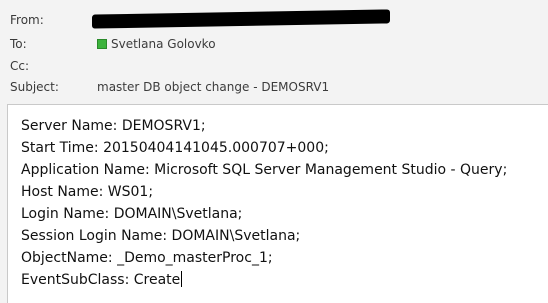 Image resolution: width=548 pixels, height=303 pixels. Describe the element at coordinates (113, 126) in the screenshot. I see `body-line: Server Name: DEMOSRV1;` at that location.